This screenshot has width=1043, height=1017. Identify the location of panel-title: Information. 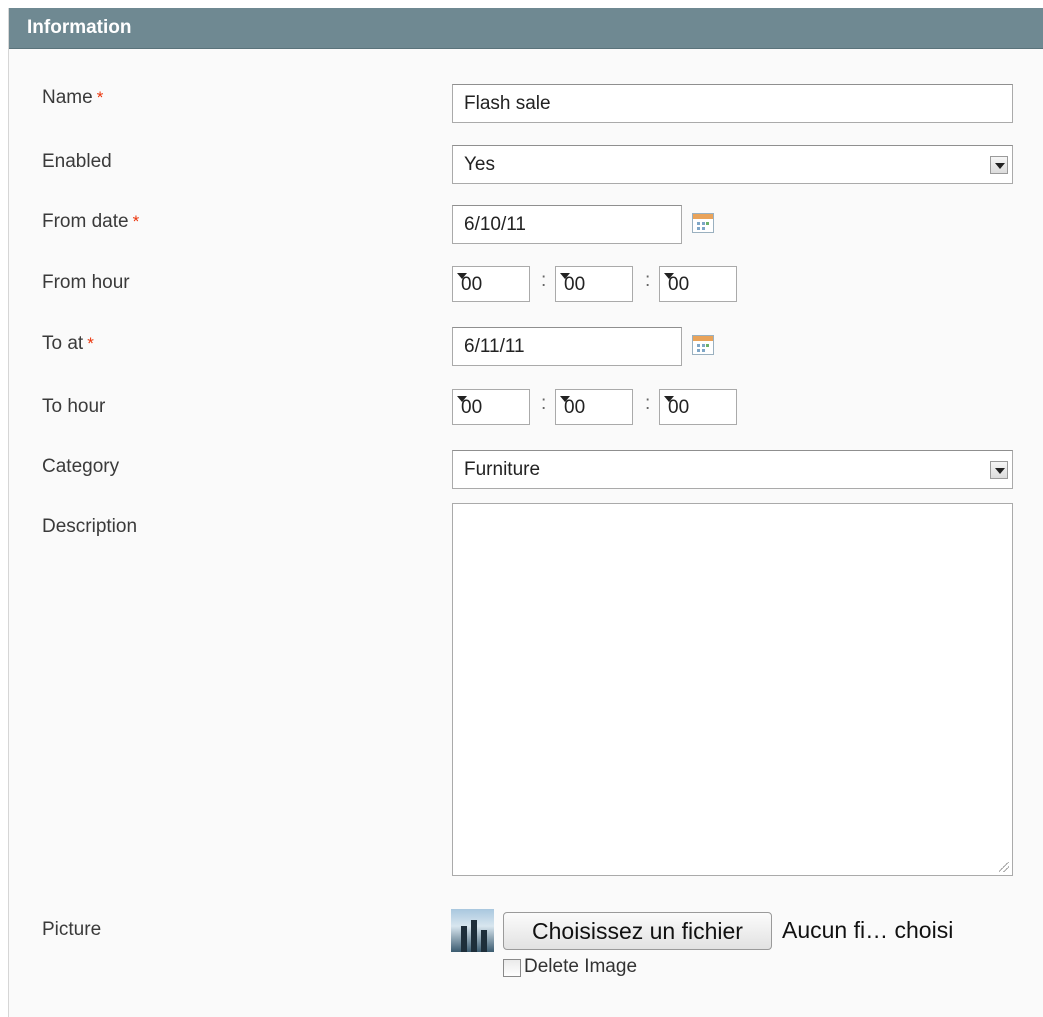
(79, 27).